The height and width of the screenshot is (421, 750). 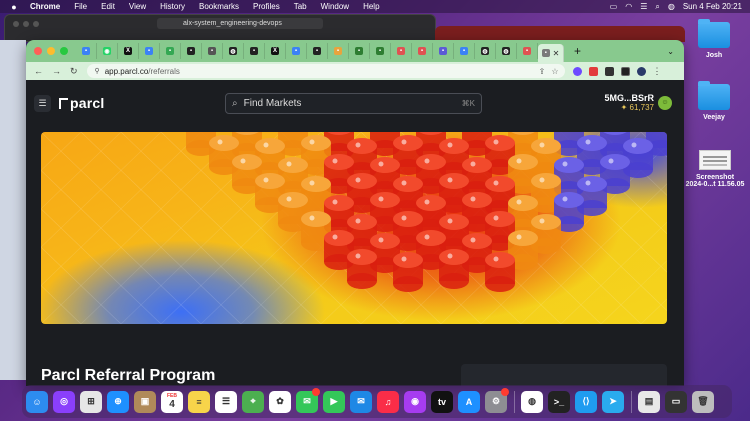 What do you see at coordinates (145, 401) in the screenshot?
I see `contacts-icon: ▣` at bounding box center [145, 401].